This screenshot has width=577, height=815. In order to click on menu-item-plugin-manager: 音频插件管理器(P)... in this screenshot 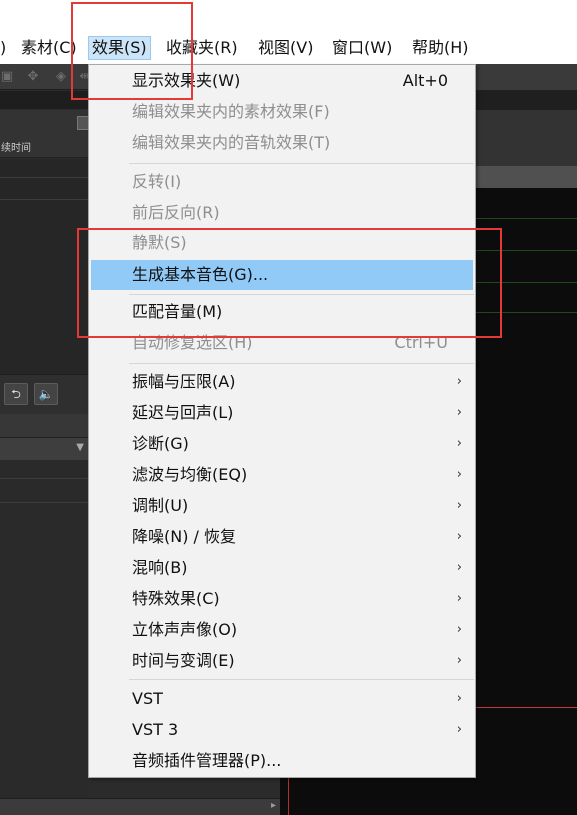, I will do `click(282, 761)`.